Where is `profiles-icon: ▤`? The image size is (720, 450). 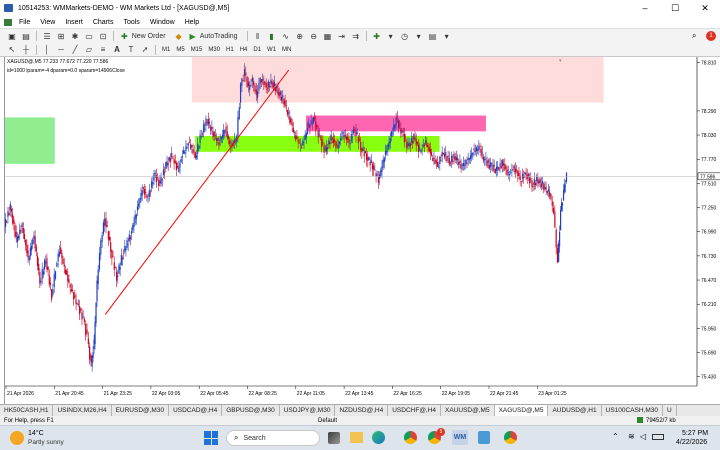
profiles-icon: ▤ is located at coordinates (26, 36).